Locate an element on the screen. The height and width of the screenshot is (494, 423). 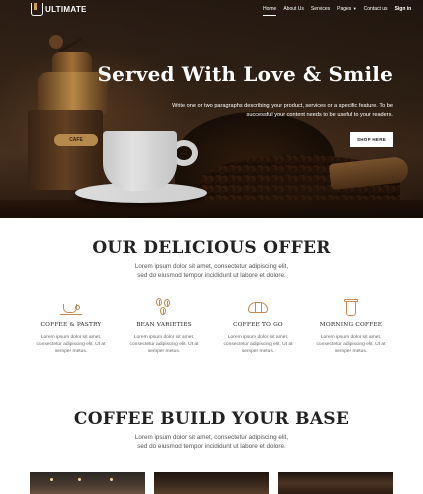
nav-pages: Pages ▼ is located at coordinates (347, 11).